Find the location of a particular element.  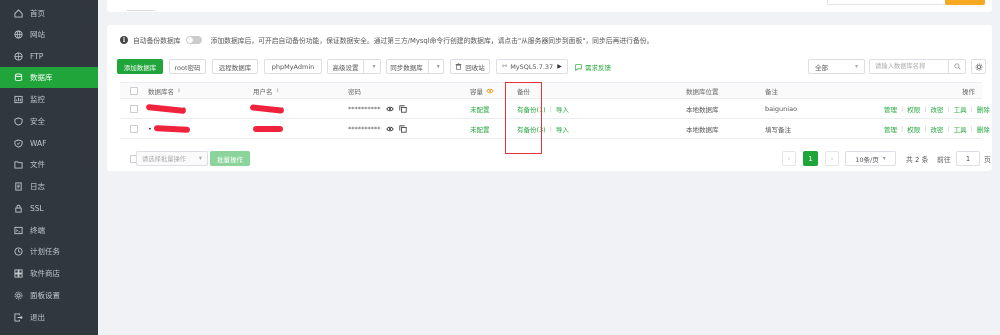

next-page-button: › is located at coordinates (832, 158).